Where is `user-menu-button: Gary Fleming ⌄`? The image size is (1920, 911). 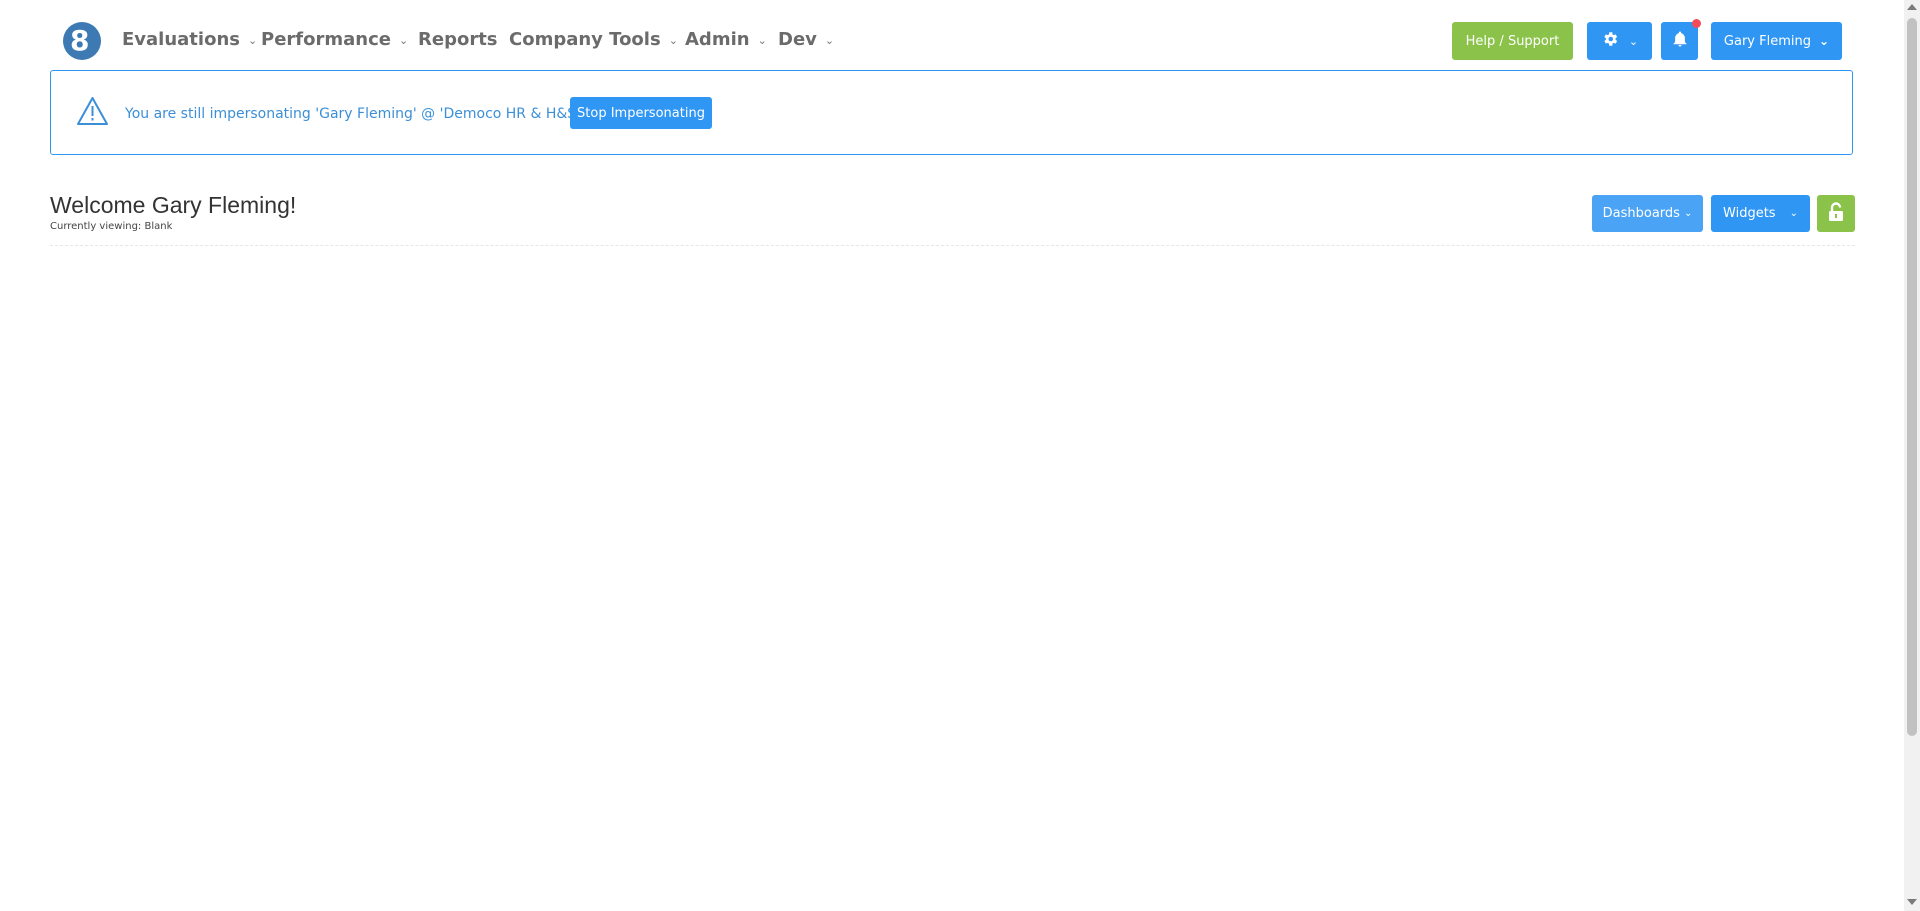 user-menu-button: Gary Fleming ⌄ is located at coordinates (1776, 41).